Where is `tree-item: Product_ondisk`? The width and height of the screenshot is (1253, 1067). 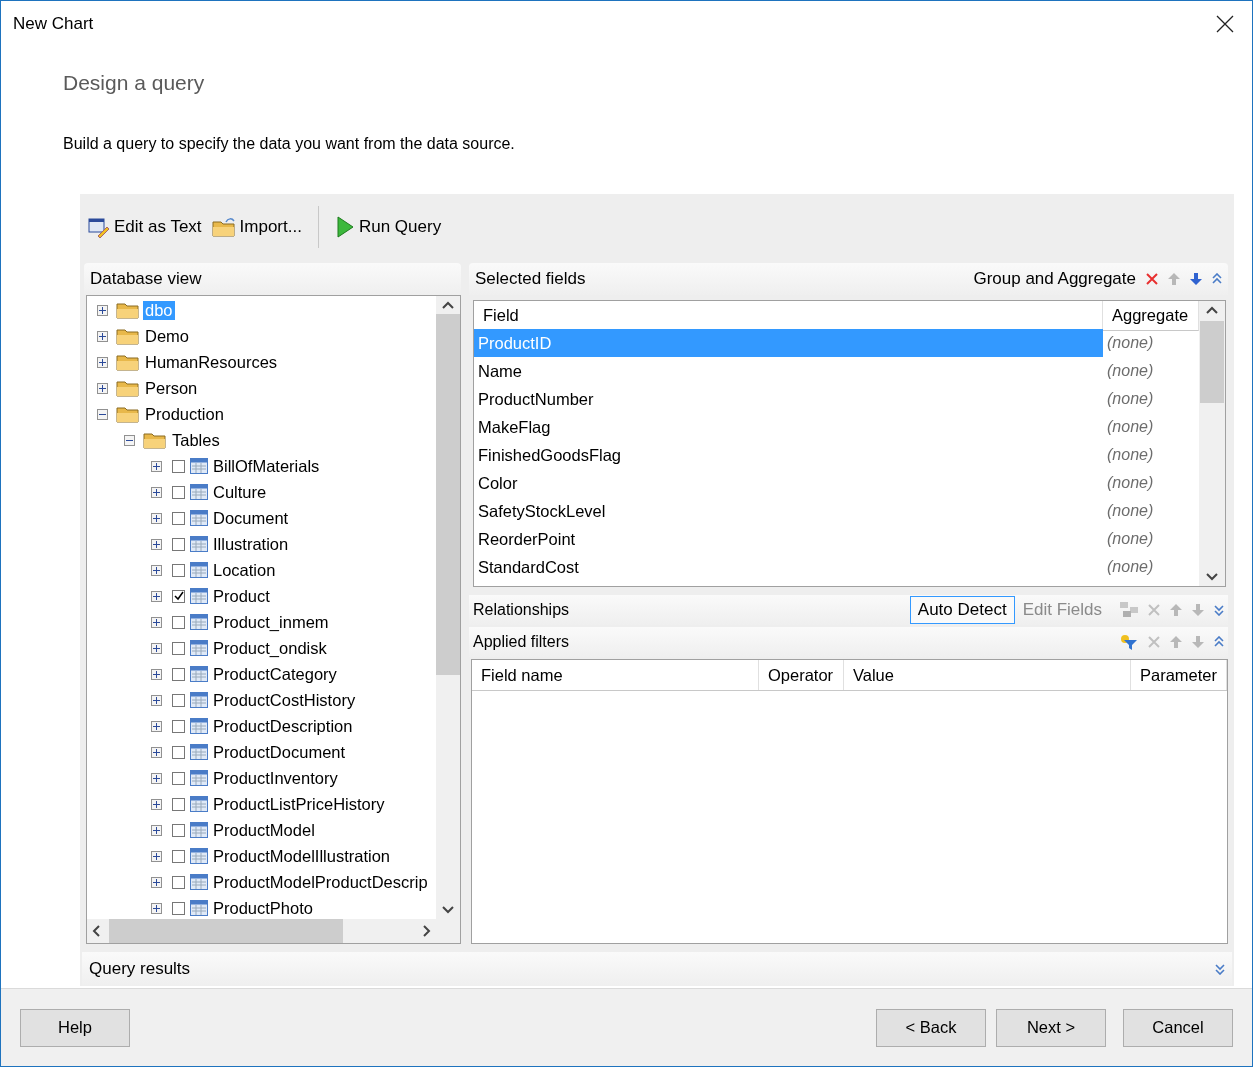
tree-item: Product_ondisk is located at coordinates (270, 648).